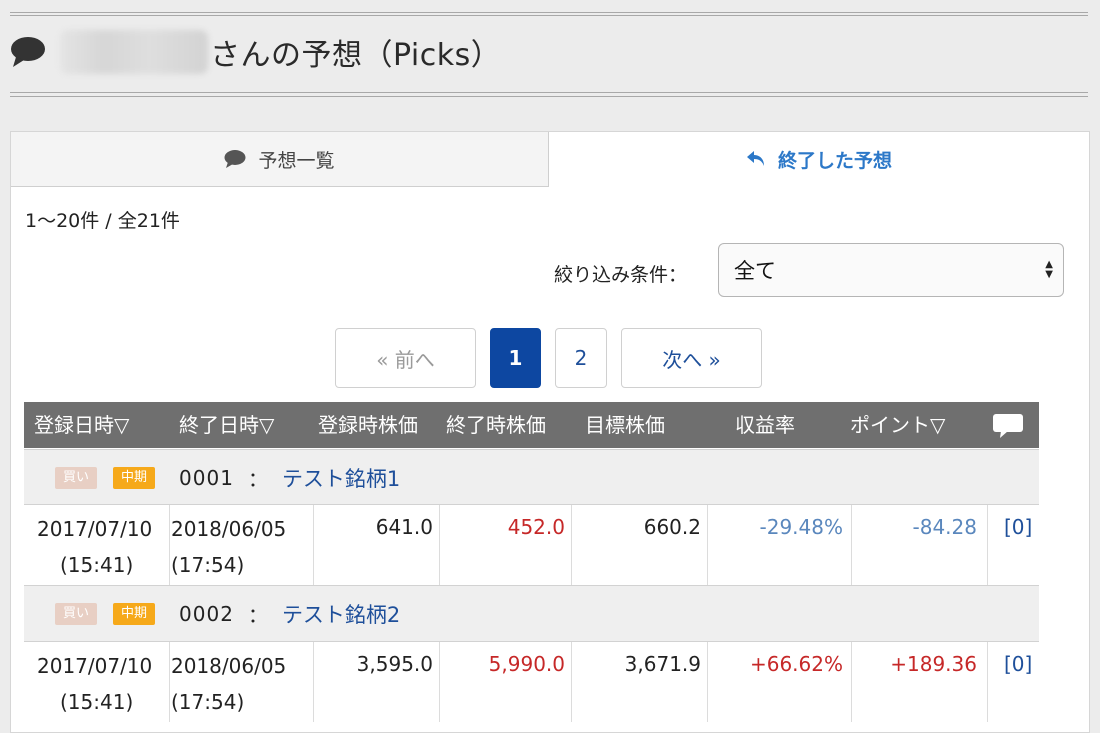 The image size is (1100, 733). I want to click on reply-arrow-icon, so click(756, 159).